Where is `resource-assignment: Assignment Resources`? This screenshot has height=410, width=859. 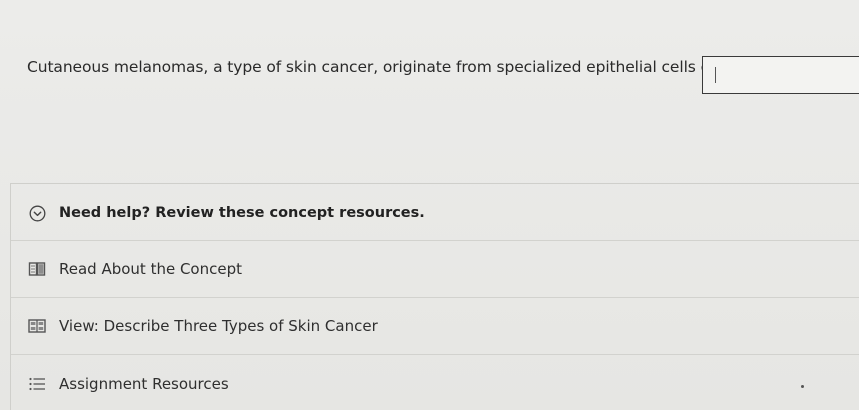 resource-assignment: Assignment Resources is located at coordinates (435, 382).